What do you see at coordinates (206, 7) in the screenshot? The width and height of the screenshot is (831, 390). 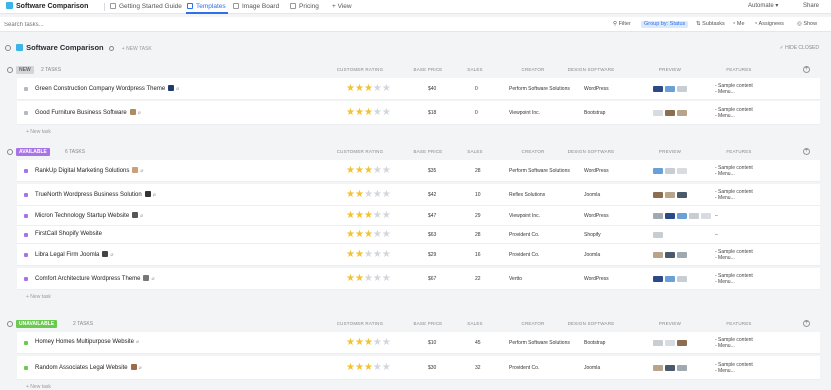 I see `tab-templates: Templates` at bounding box center [206, 7].